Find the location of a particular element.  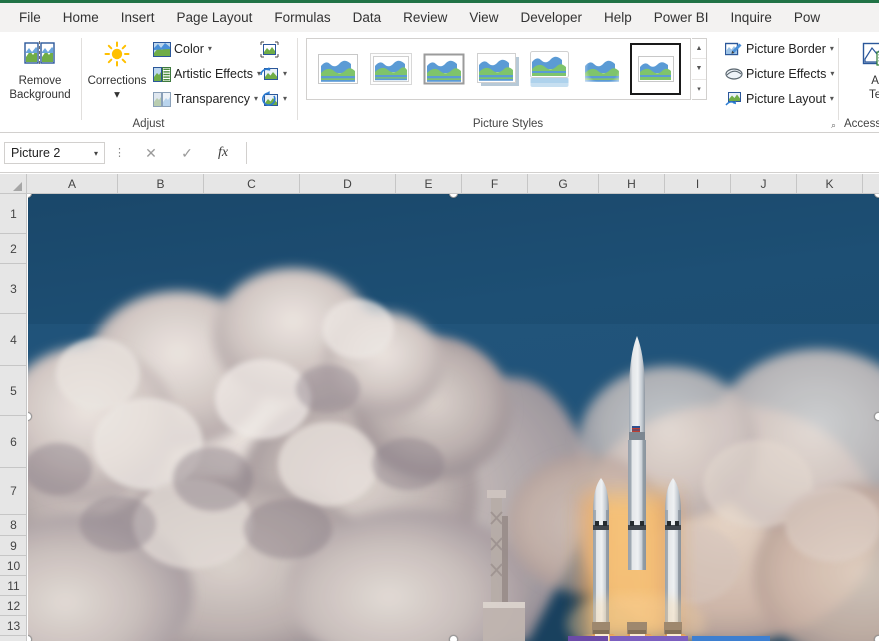

row-header-6: 6 is located at coordinates (13, 442).